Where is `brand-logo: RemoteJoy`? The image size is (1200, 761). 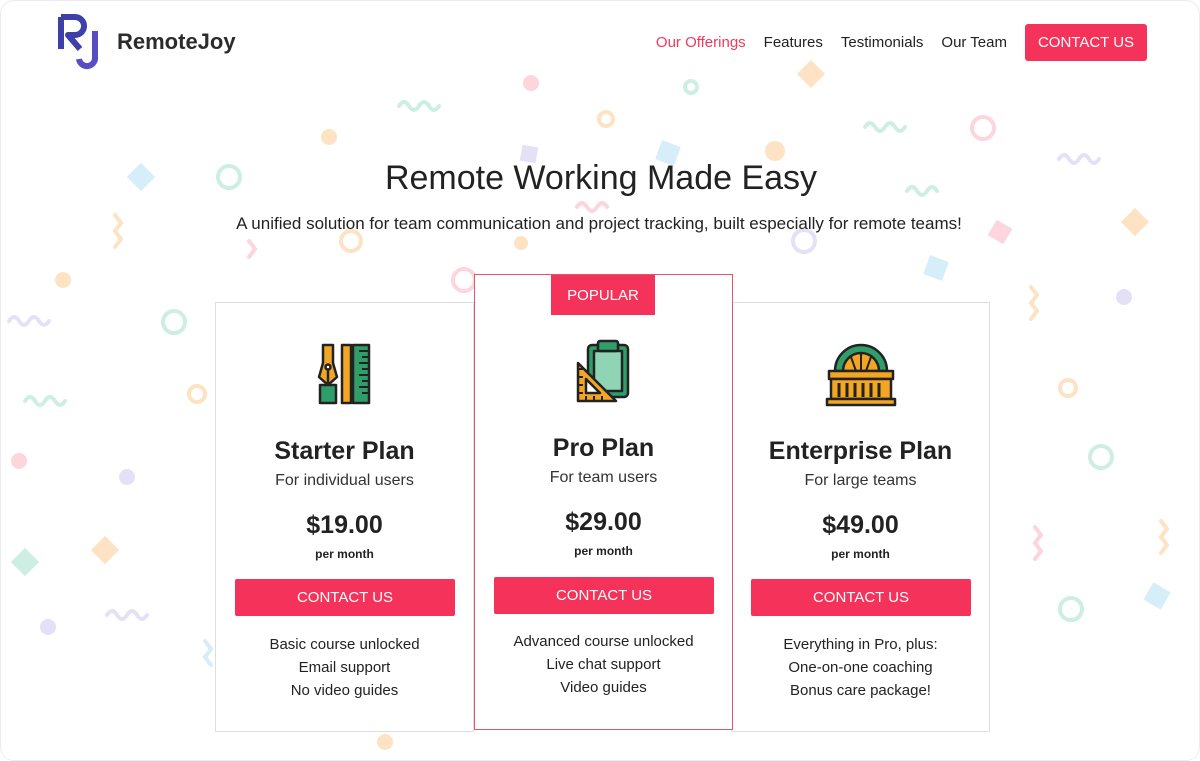 brand-logo: RemoteJoy is located at coordinates (146, 42).